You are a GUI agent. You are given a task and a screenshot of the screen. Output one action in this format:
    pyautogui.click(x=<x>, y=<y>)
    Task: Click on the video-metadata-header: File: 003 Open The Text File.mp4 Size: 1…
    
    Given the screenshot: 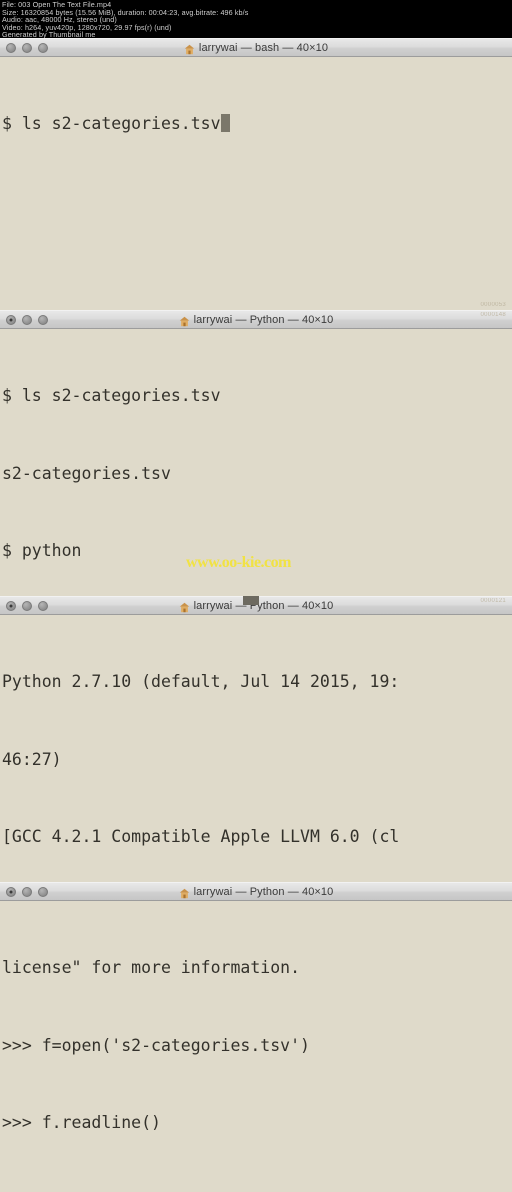 What is the action you would take?
    pyautogui.click(x=256, y=19)
    